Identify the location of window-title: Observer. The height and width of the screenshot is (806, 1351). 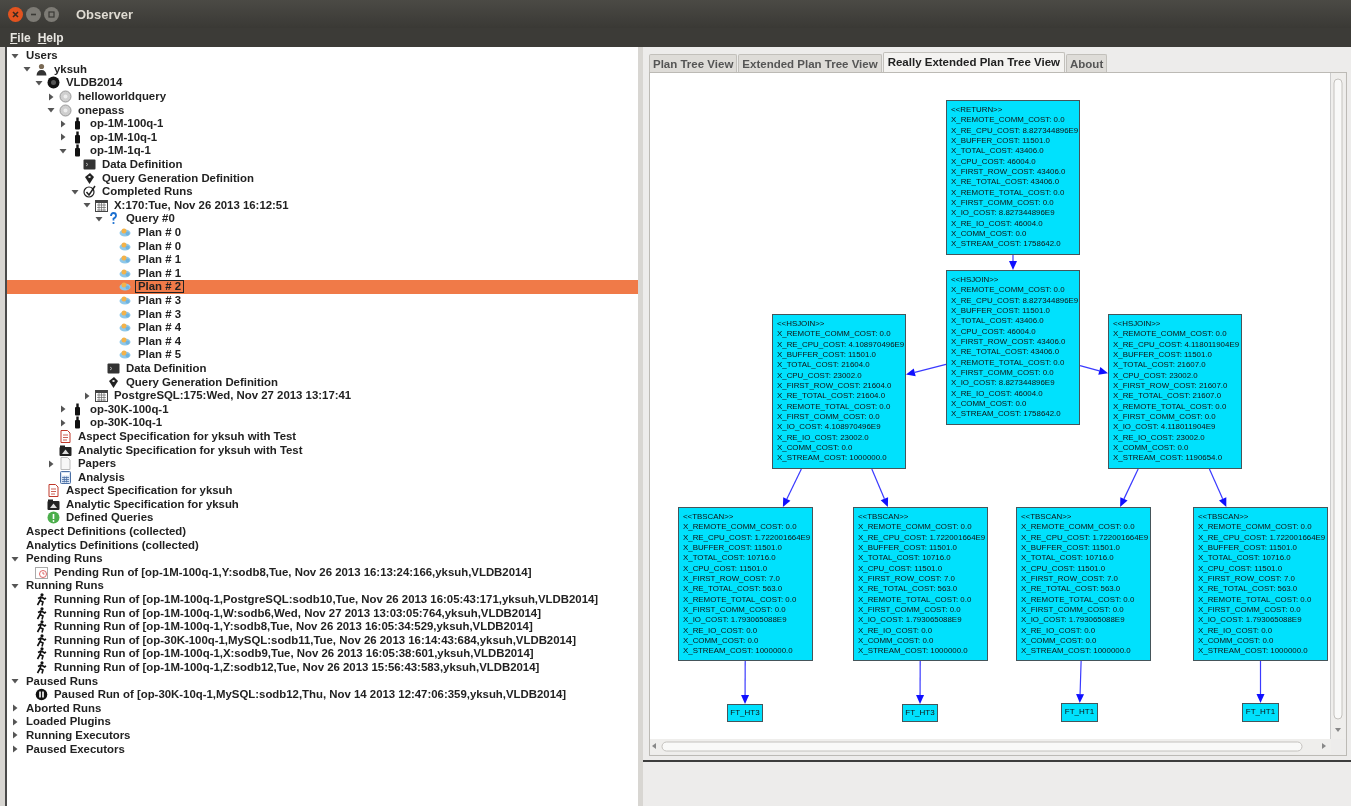
(105, 14).